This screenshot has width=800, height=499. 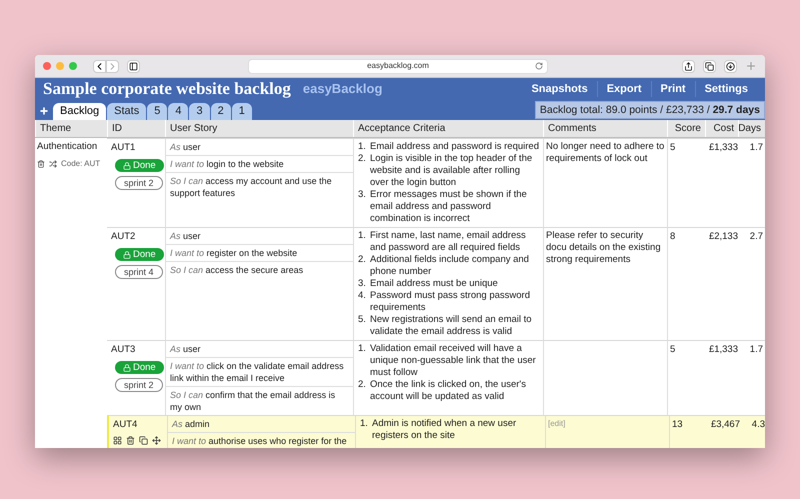 I want to click on shuffle-icon, so click(x=53, y=164).